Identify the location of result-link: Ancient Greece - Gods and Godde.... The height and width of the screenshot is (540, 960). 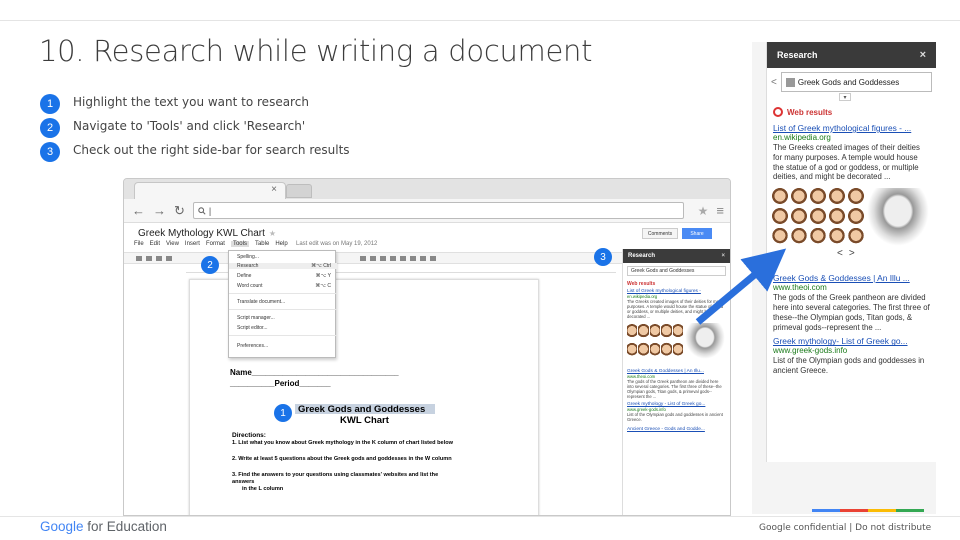
(676, 429).